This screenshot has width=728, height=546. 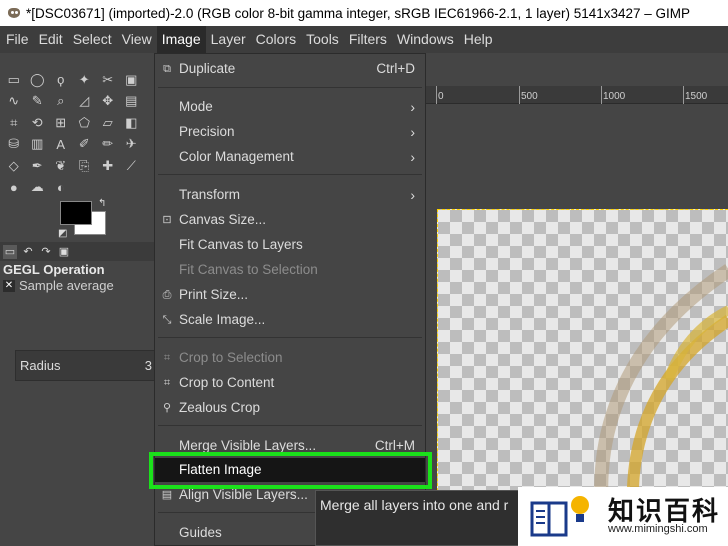 I want to click on dock-tabs: ▭ ↶ ↷ ▣, so click(x=77, y=251).